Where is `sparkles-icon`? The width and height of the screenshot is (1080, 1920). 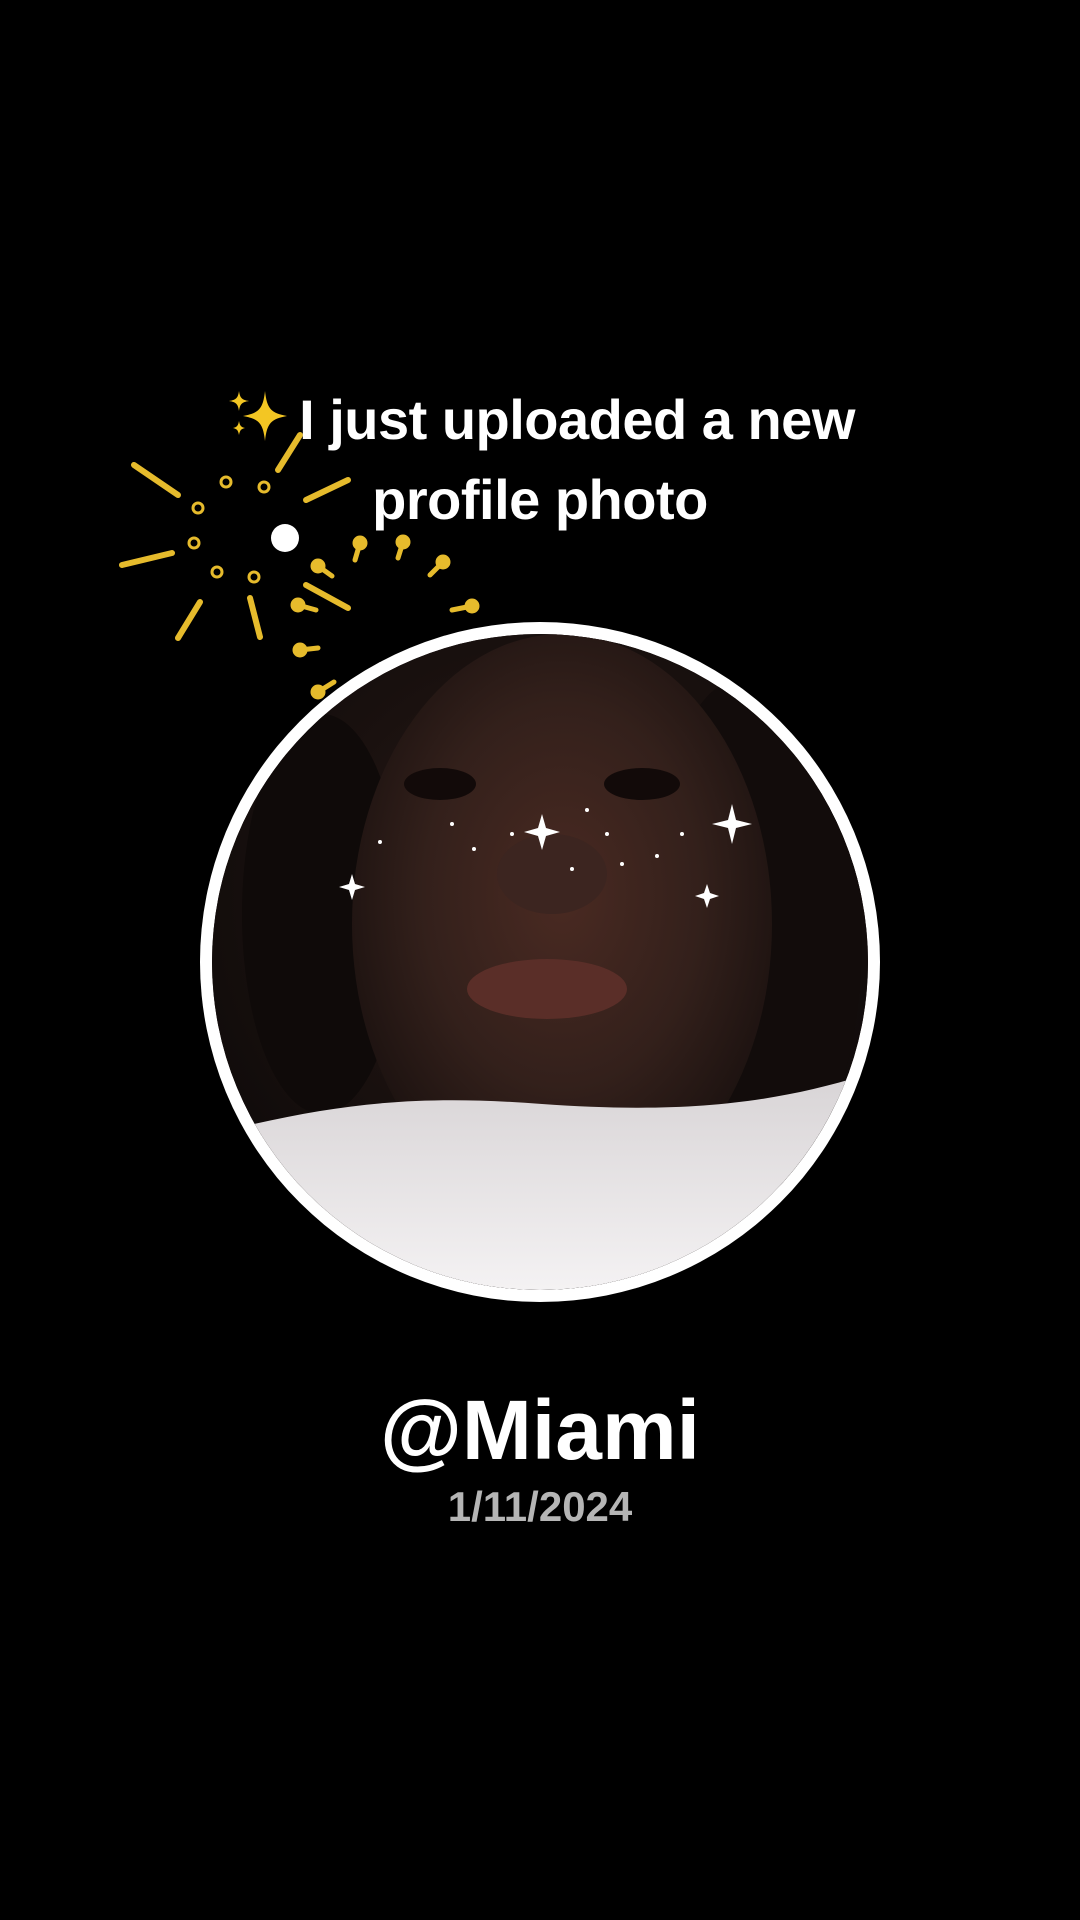 sparkles-icon is located at coordinates (257, 415).